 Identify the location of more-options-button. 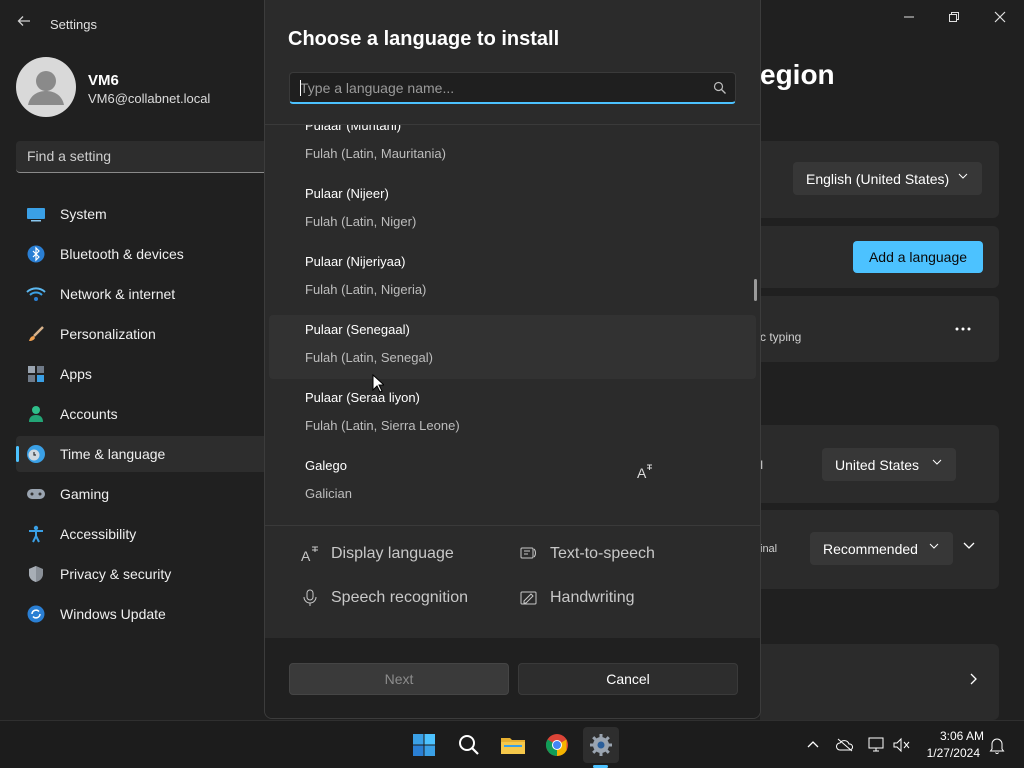
(963, 328).